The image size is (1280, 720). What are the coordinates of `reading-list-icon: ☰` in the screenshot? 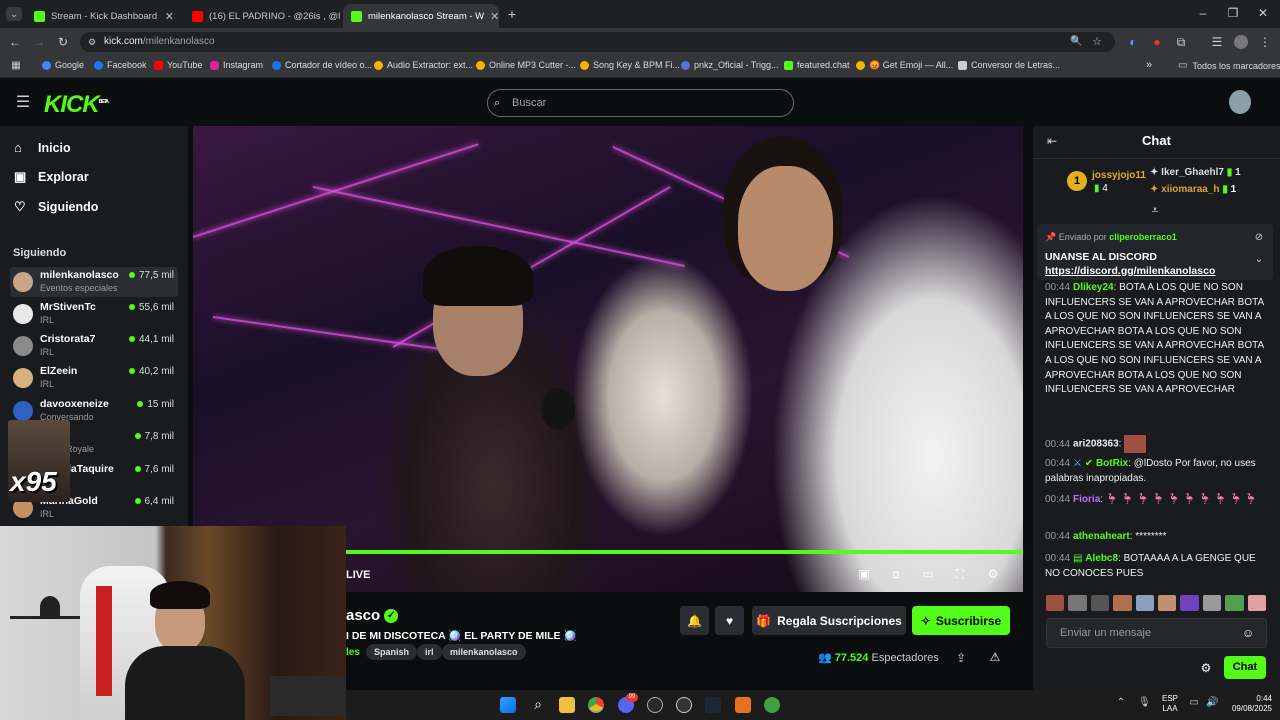 It's located at (1217, 42).